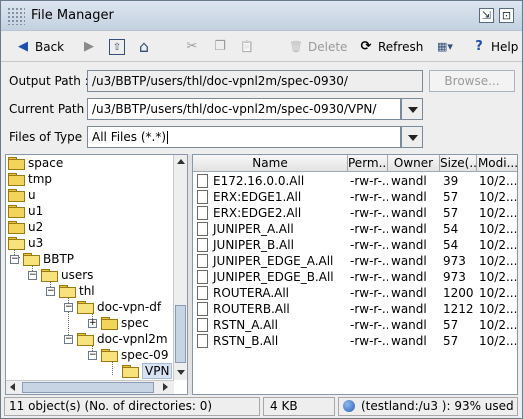 Image resolution: width=523 pixels, height=419 pixels. Describe the element at coordinates (494, 47) in the screenshot. I see `help-button: ? Help` at that location.